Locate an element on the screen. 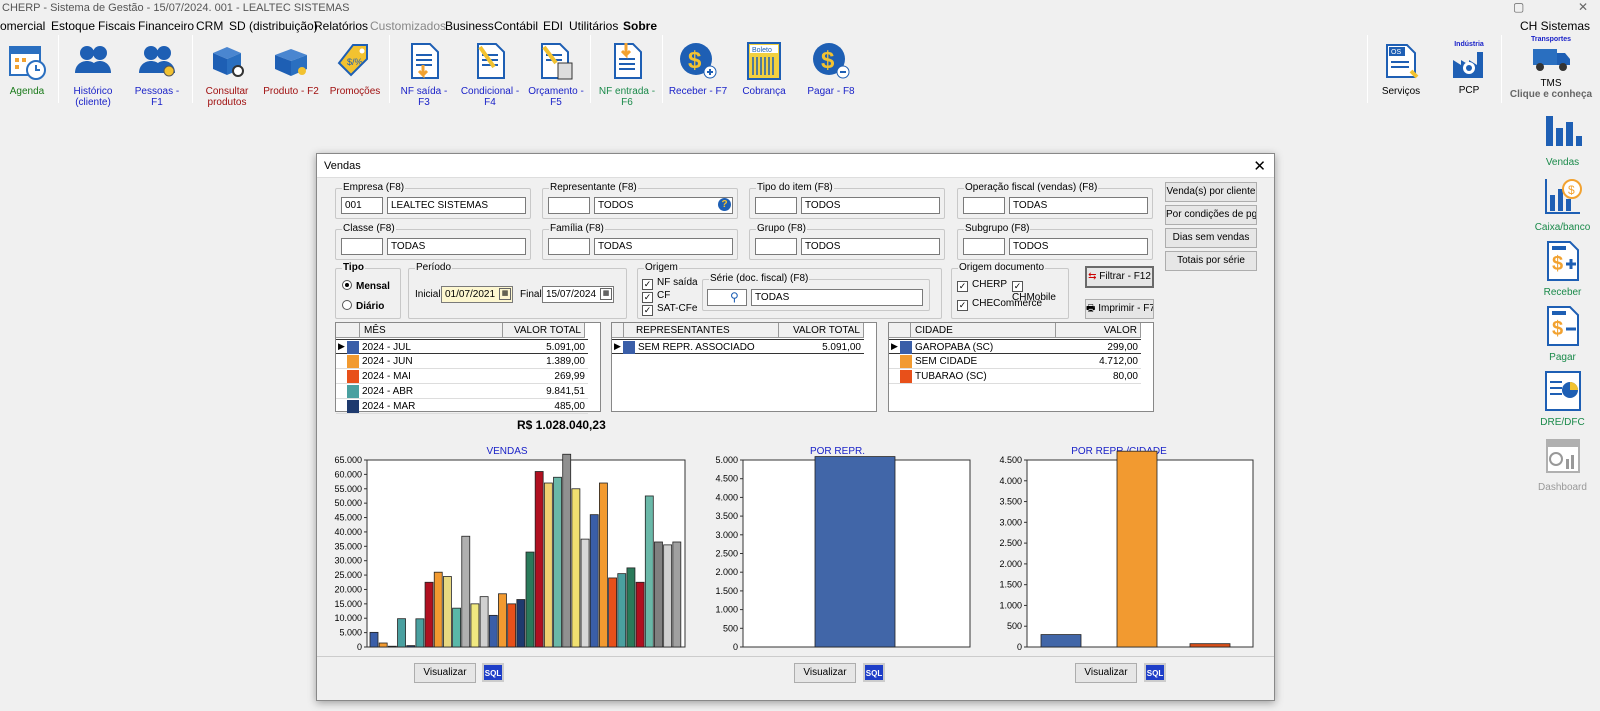 This screenshot has height=711, width=1600. pcp-button: Indústria PCP is located at coordinates (1469, 69).